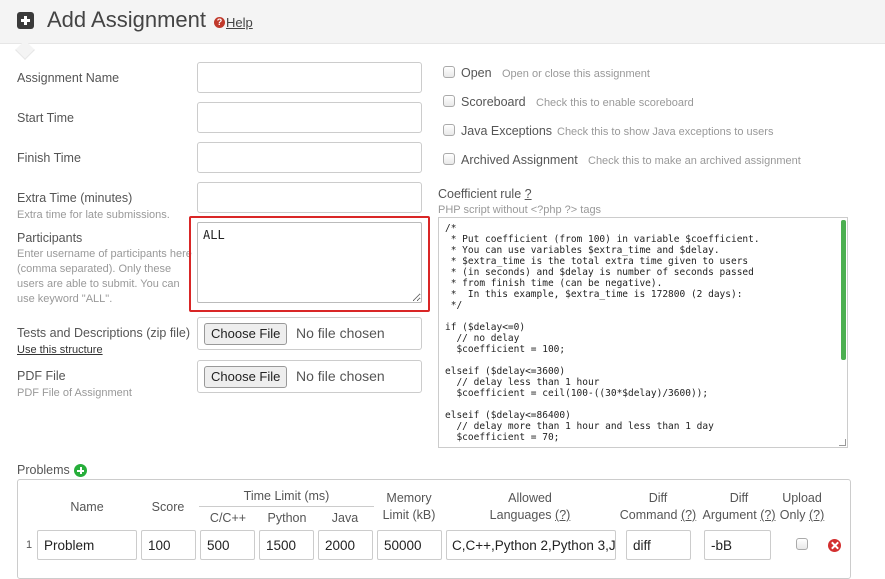 Image resolution: width=885 pixels, height=579 pixels. I want to click on use-structure-link: Use this structure, so click(60, 350).